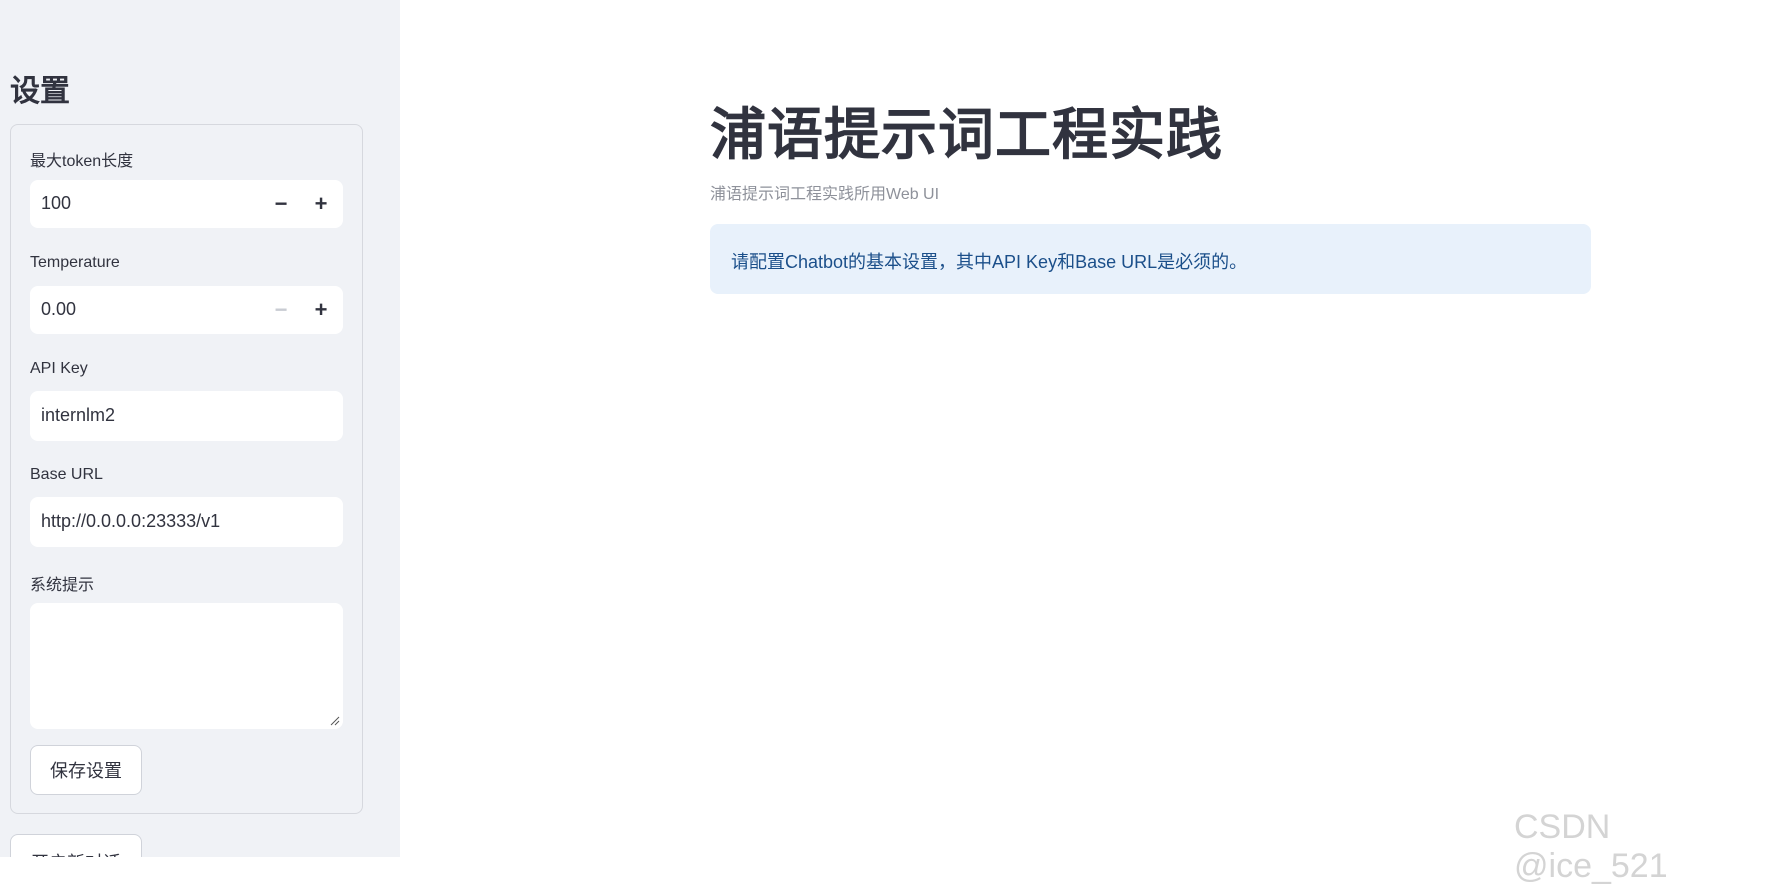  I want to click on api-key-label: API Key, so click(59, 368).